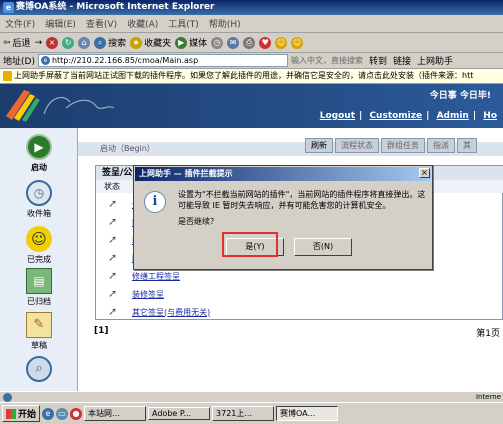 The width and height of the screenshot is (503, 424). I want to click on breadcrumb: 启动（Begin）, so click(127, 148).